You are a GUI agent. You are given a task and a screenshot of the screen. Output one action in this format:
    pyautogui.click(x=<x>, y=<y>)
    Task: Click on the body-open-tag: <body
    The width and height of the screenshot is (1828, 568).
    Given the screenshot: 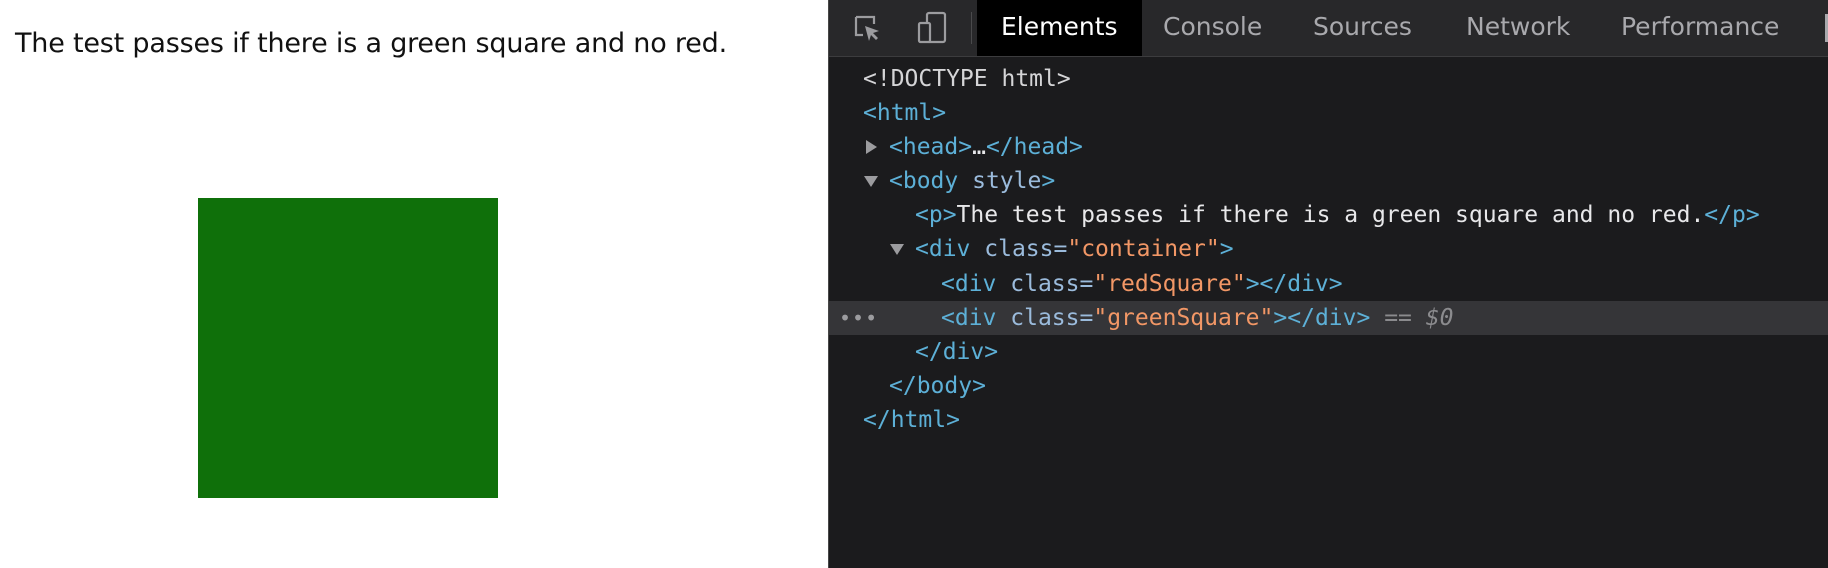 What is the action you would take?
    pyautogui.click(x=924, y=181)
    